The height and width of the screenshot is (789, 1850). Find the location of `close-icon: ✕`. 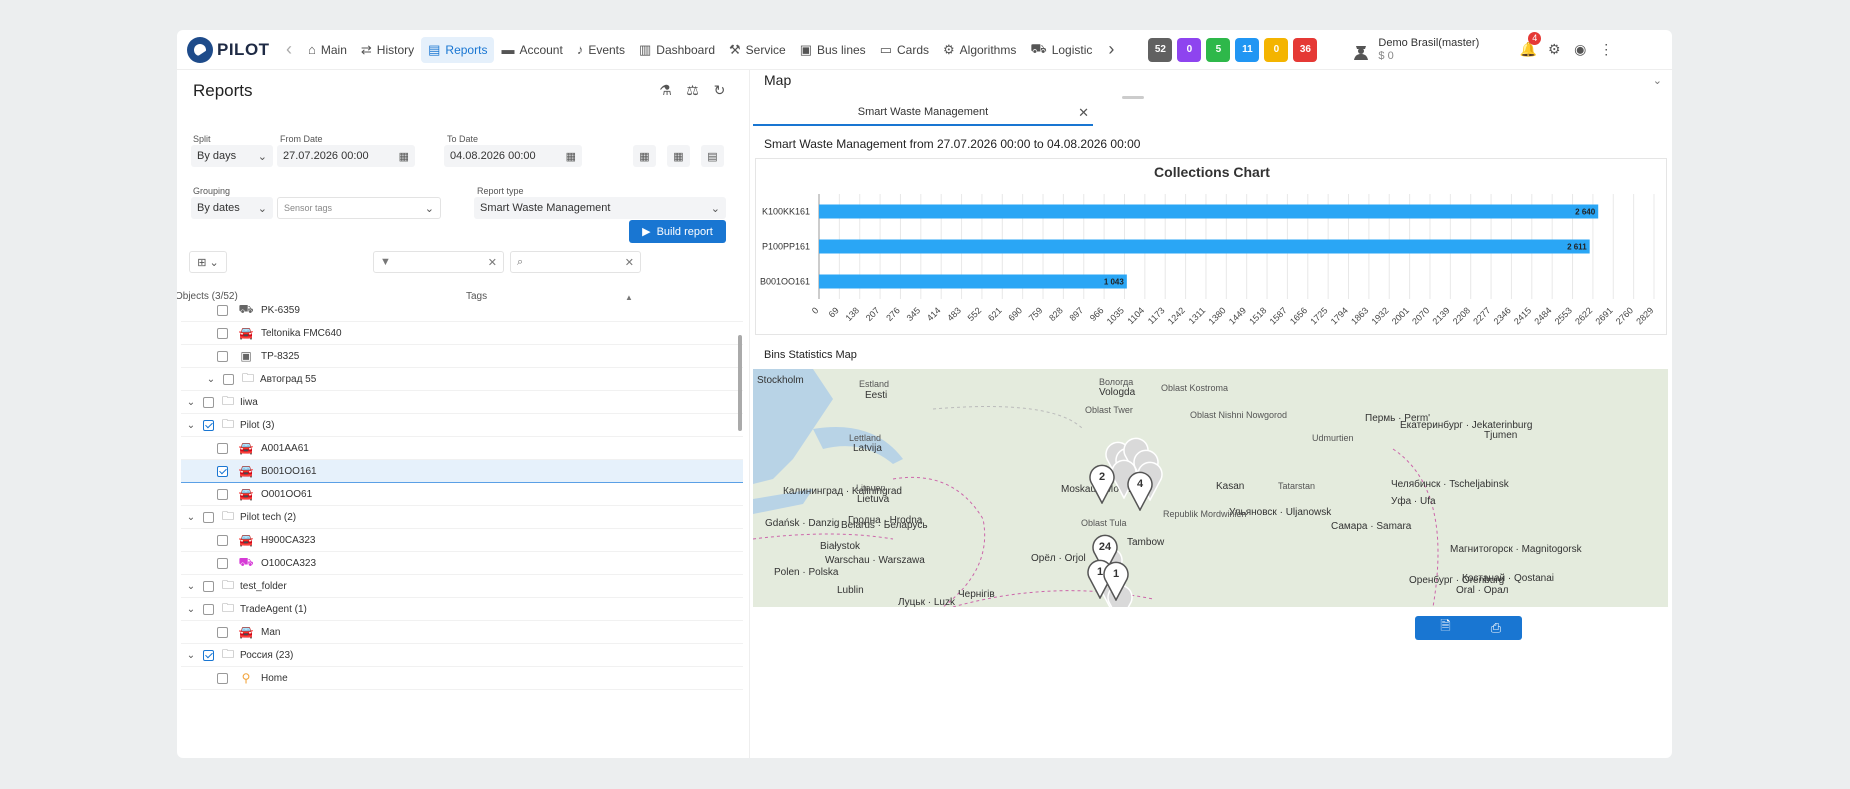

close-icon: ✕ is located at coordinates (1083, 113).